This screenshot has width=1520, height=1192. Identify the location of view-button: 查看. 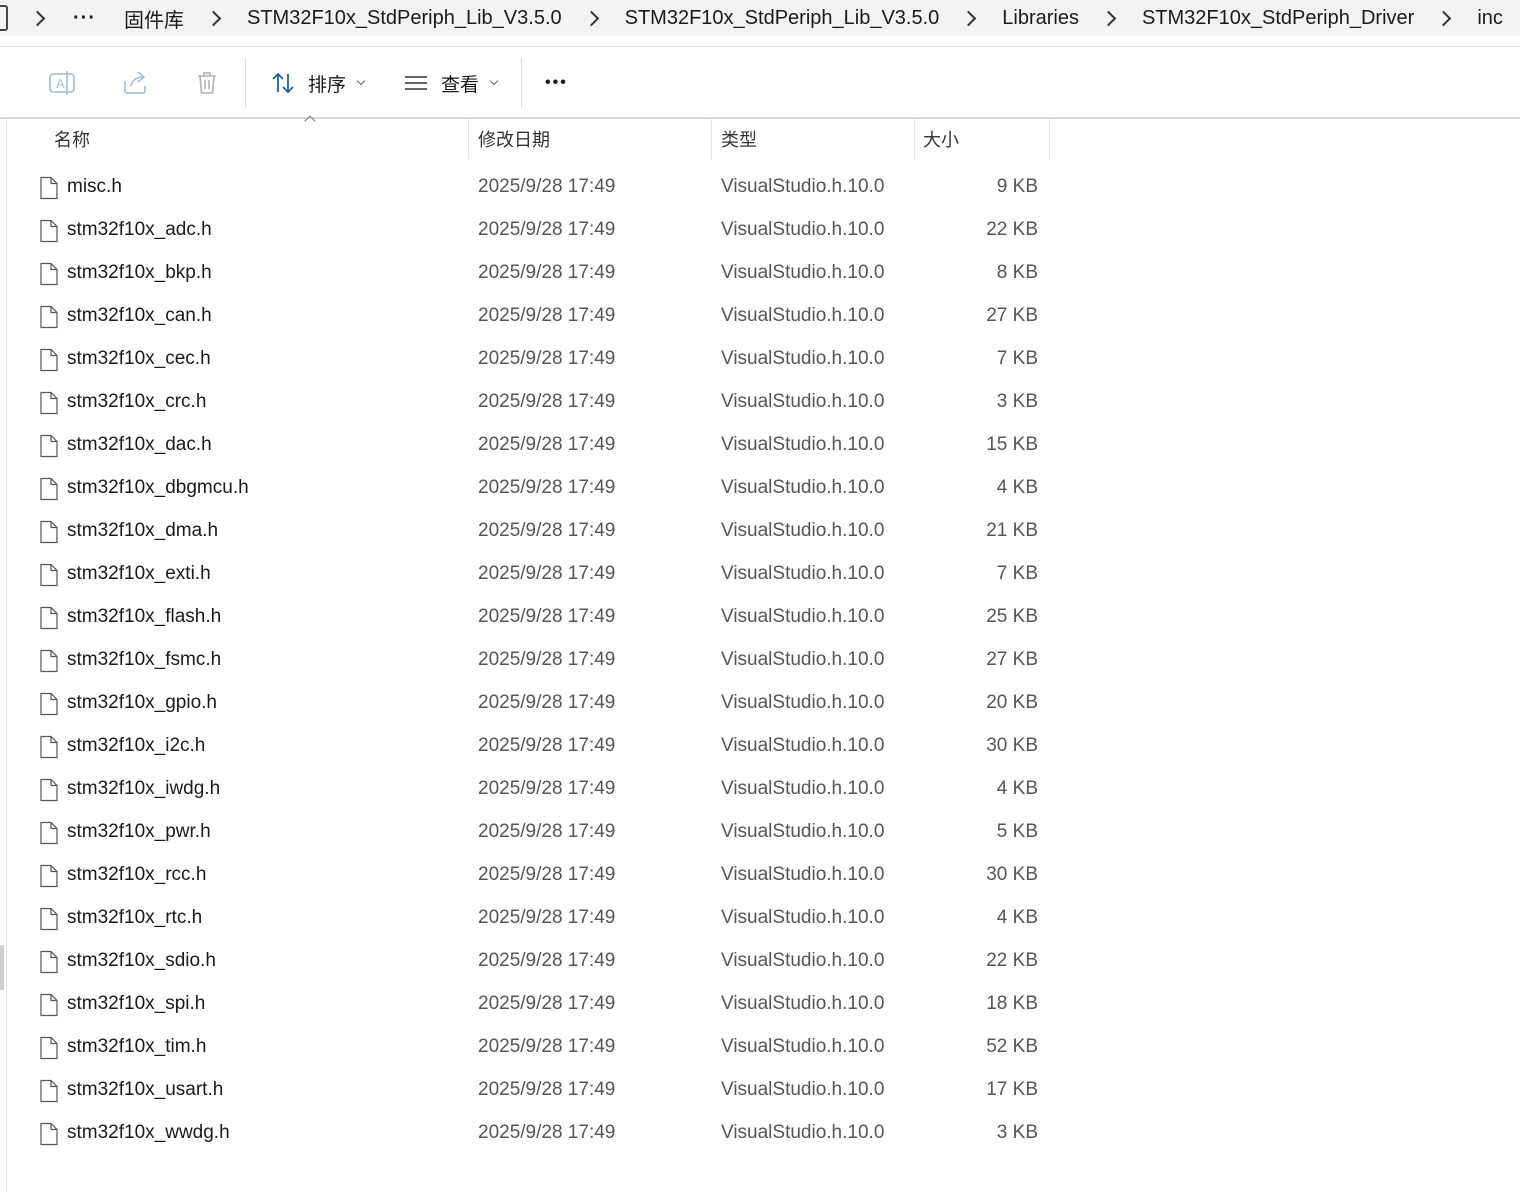
(451, 83).